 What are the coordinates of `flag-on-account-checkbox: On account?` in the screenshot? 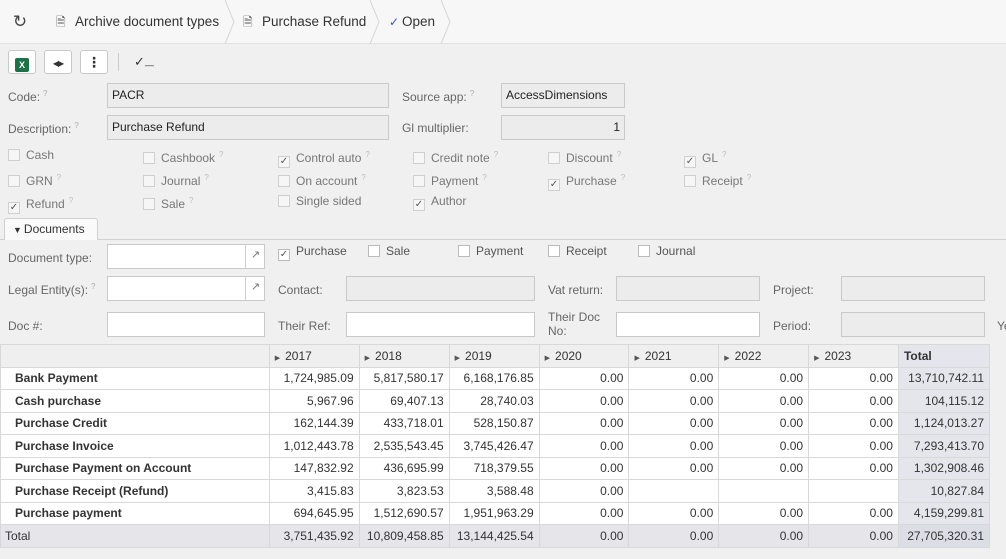 It's located at (322, 178).